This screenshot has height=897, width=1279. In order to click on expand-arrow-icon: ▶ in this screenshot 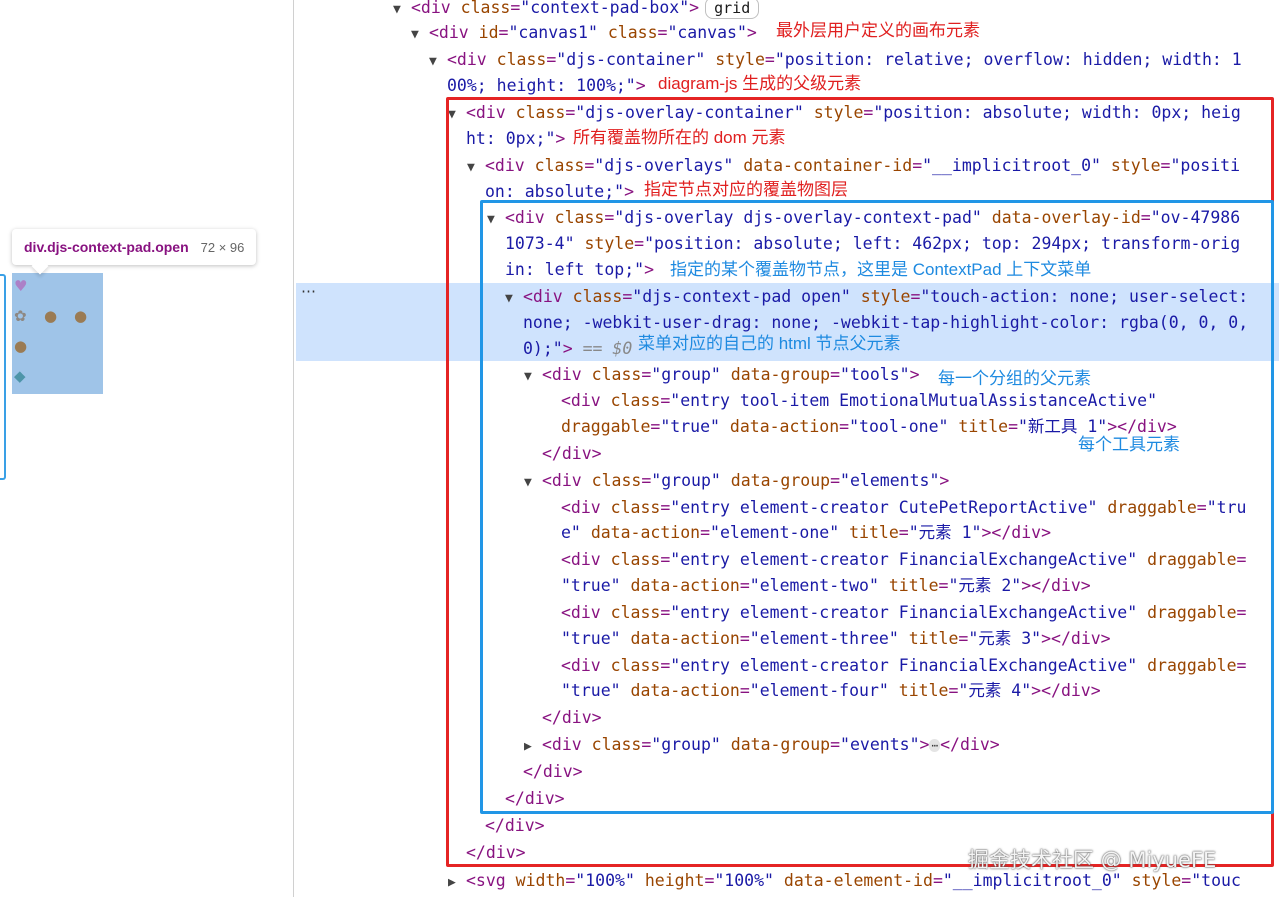, I will do `click(457, 883)`.